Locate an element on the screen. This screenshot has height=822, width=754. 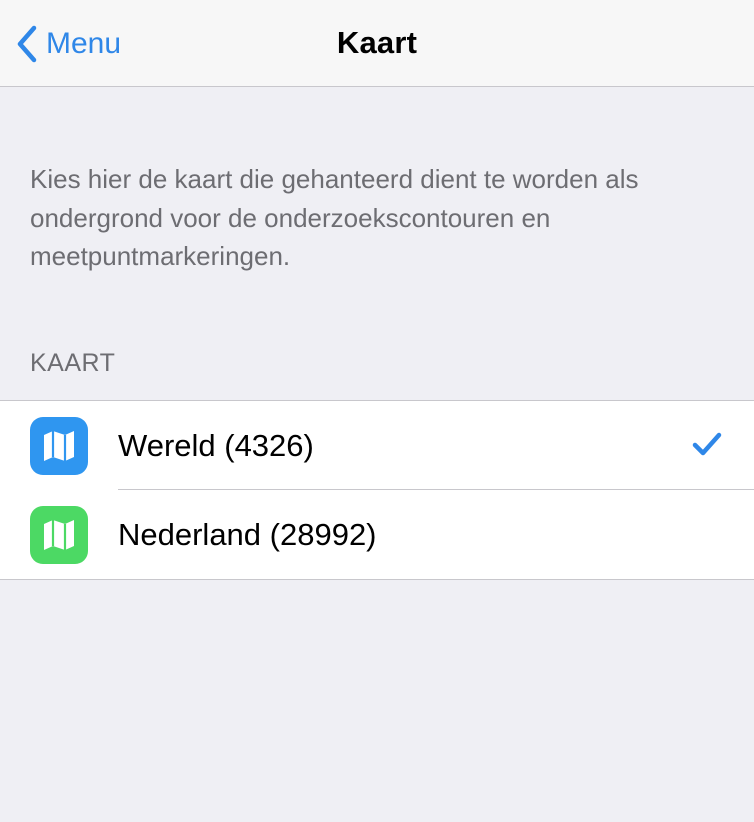
page-title: Kaart is located at coordinates (377, 42).